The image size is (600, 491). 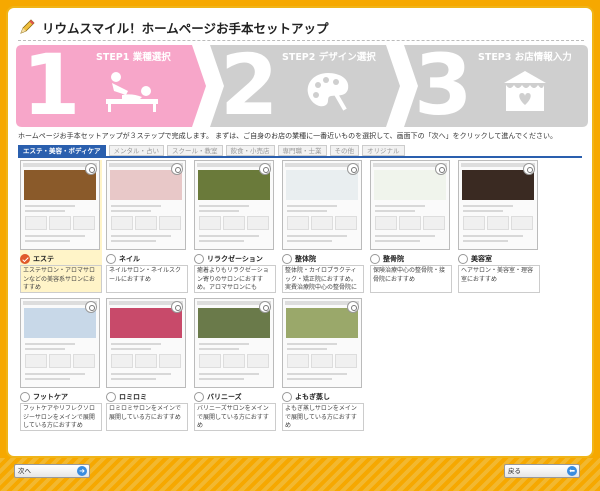 What do you see at coordinates (24, 471) in the screenshot?
I see `next-button-label: 次へ` at bounding box center [24, 471].